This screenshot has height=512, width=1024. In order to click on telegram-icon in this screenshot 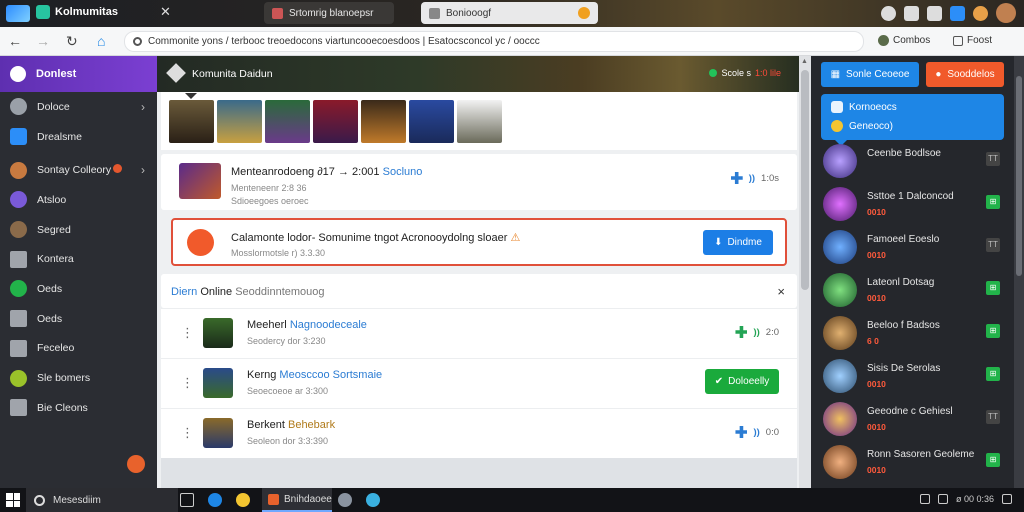, I will do `click(957, 13)`.